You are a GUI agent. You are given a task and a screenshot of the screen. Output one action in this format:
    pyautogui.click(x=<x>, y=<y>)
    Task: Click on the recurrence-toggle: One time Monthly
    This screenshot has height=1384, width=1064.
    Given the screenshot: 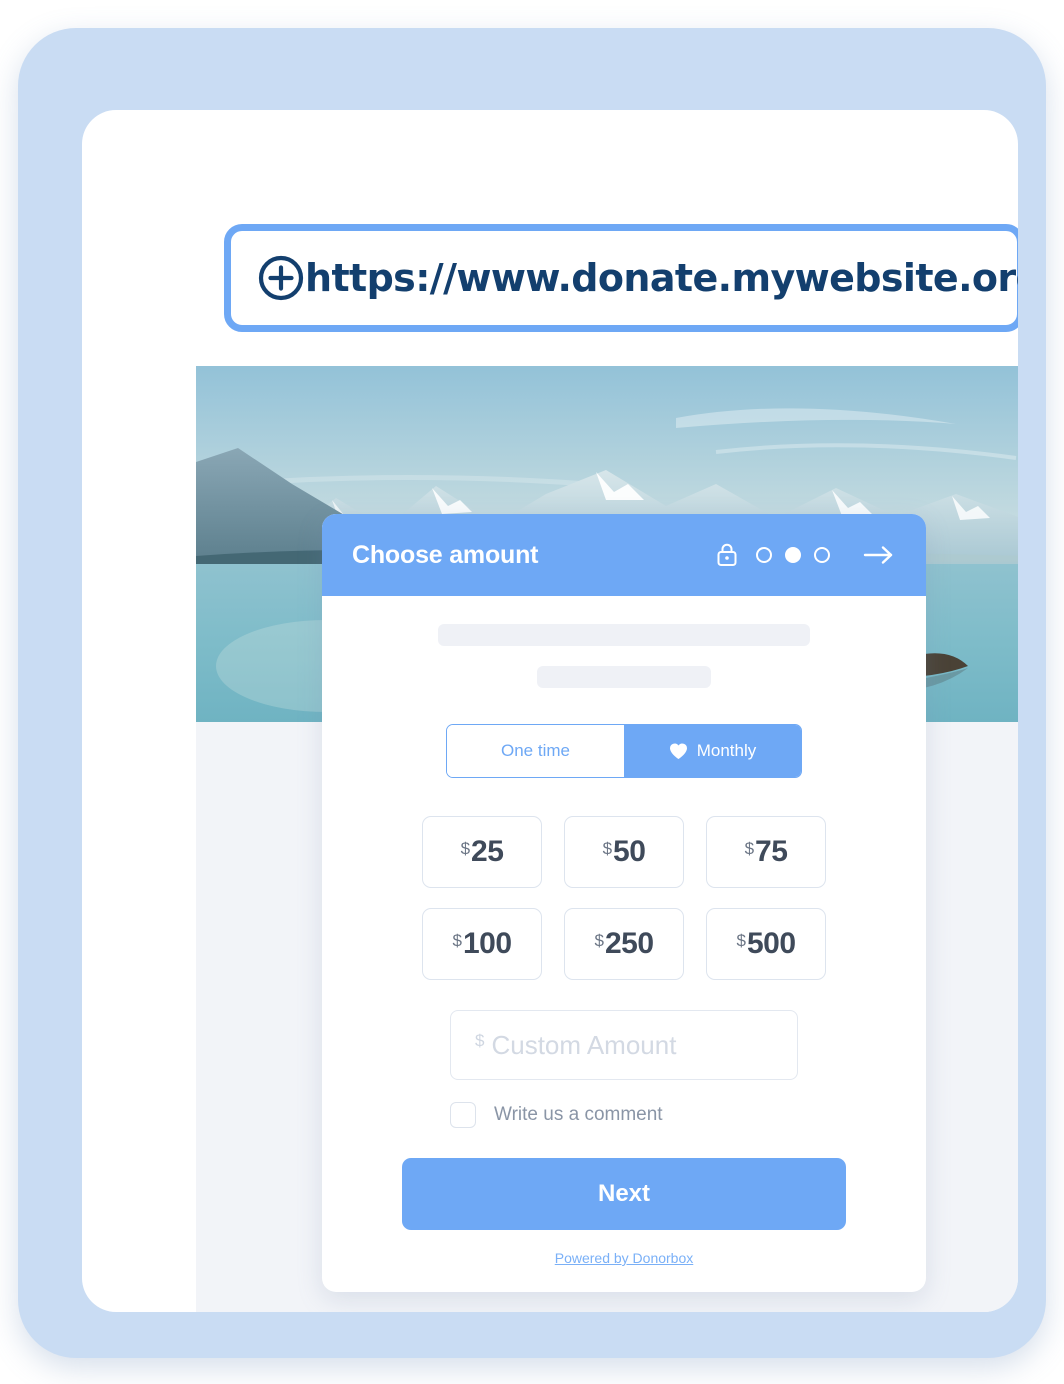 What is the action you would take?
    pyautogui.click(x=624, y=751)
    